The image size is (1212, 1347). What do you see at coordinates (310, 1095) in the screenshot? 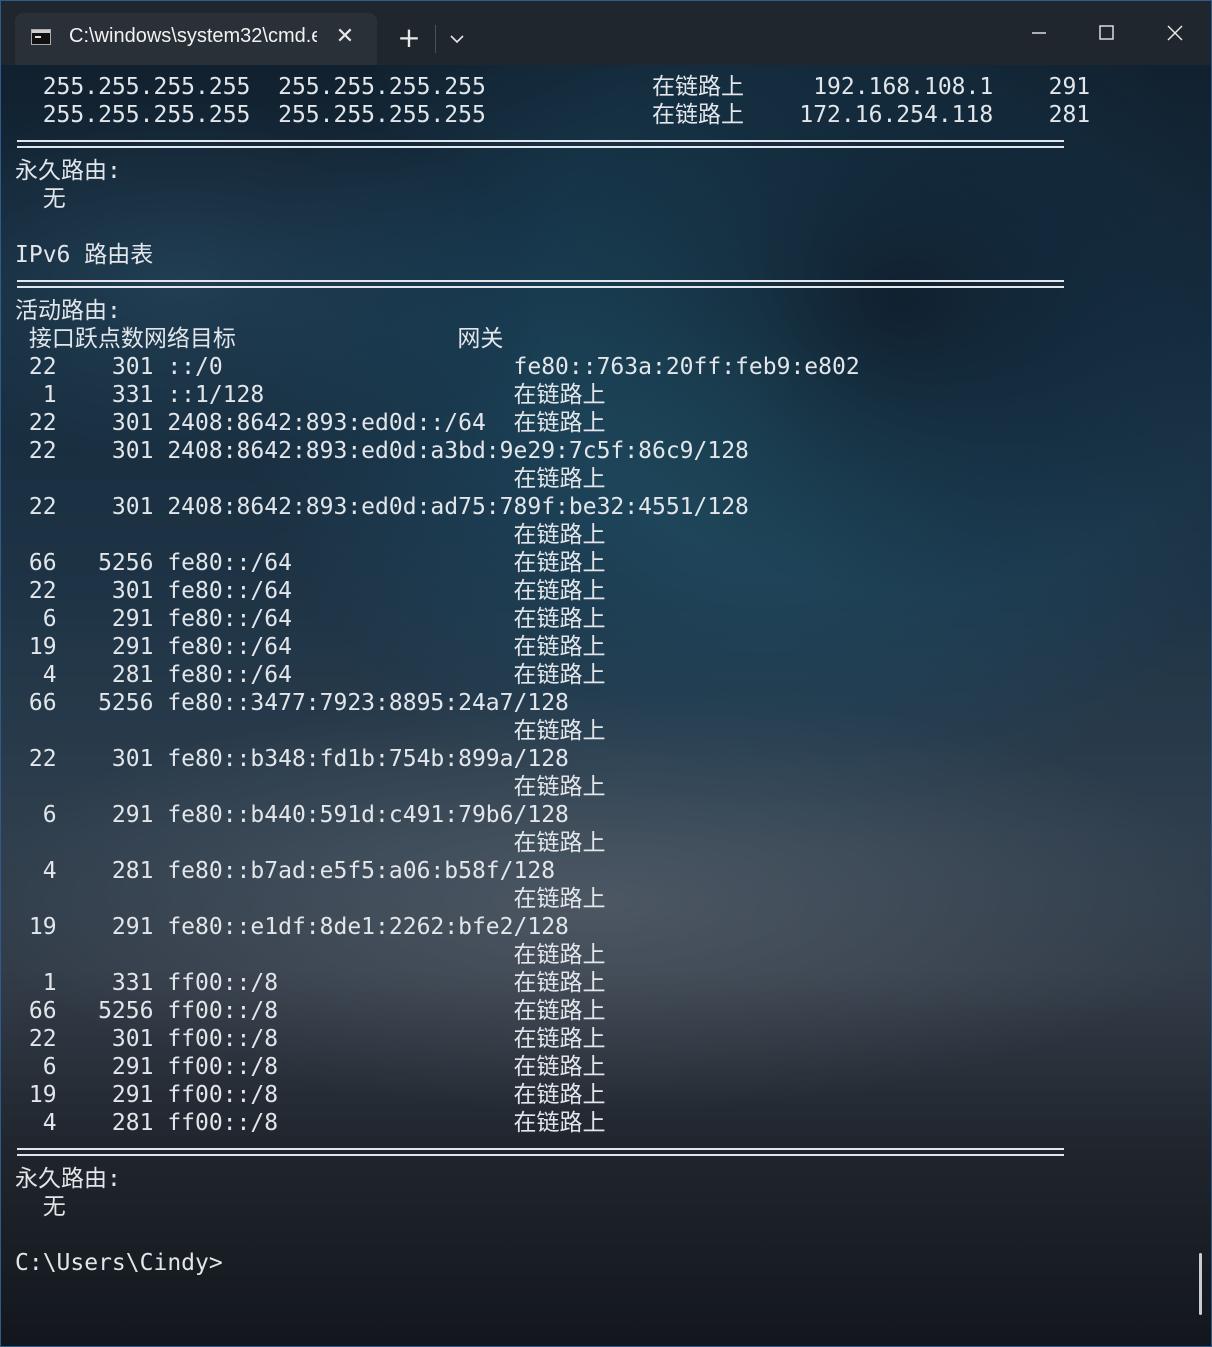
I see `console-line: 19 291 ff00::/8 在链路上` at bounding box center [310, 1095].